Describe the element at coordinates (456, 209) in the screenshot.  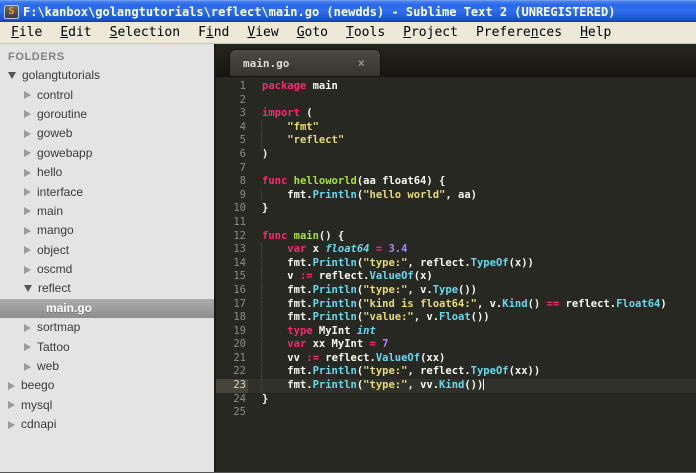
I see `code-line-10: 10}` at that location.